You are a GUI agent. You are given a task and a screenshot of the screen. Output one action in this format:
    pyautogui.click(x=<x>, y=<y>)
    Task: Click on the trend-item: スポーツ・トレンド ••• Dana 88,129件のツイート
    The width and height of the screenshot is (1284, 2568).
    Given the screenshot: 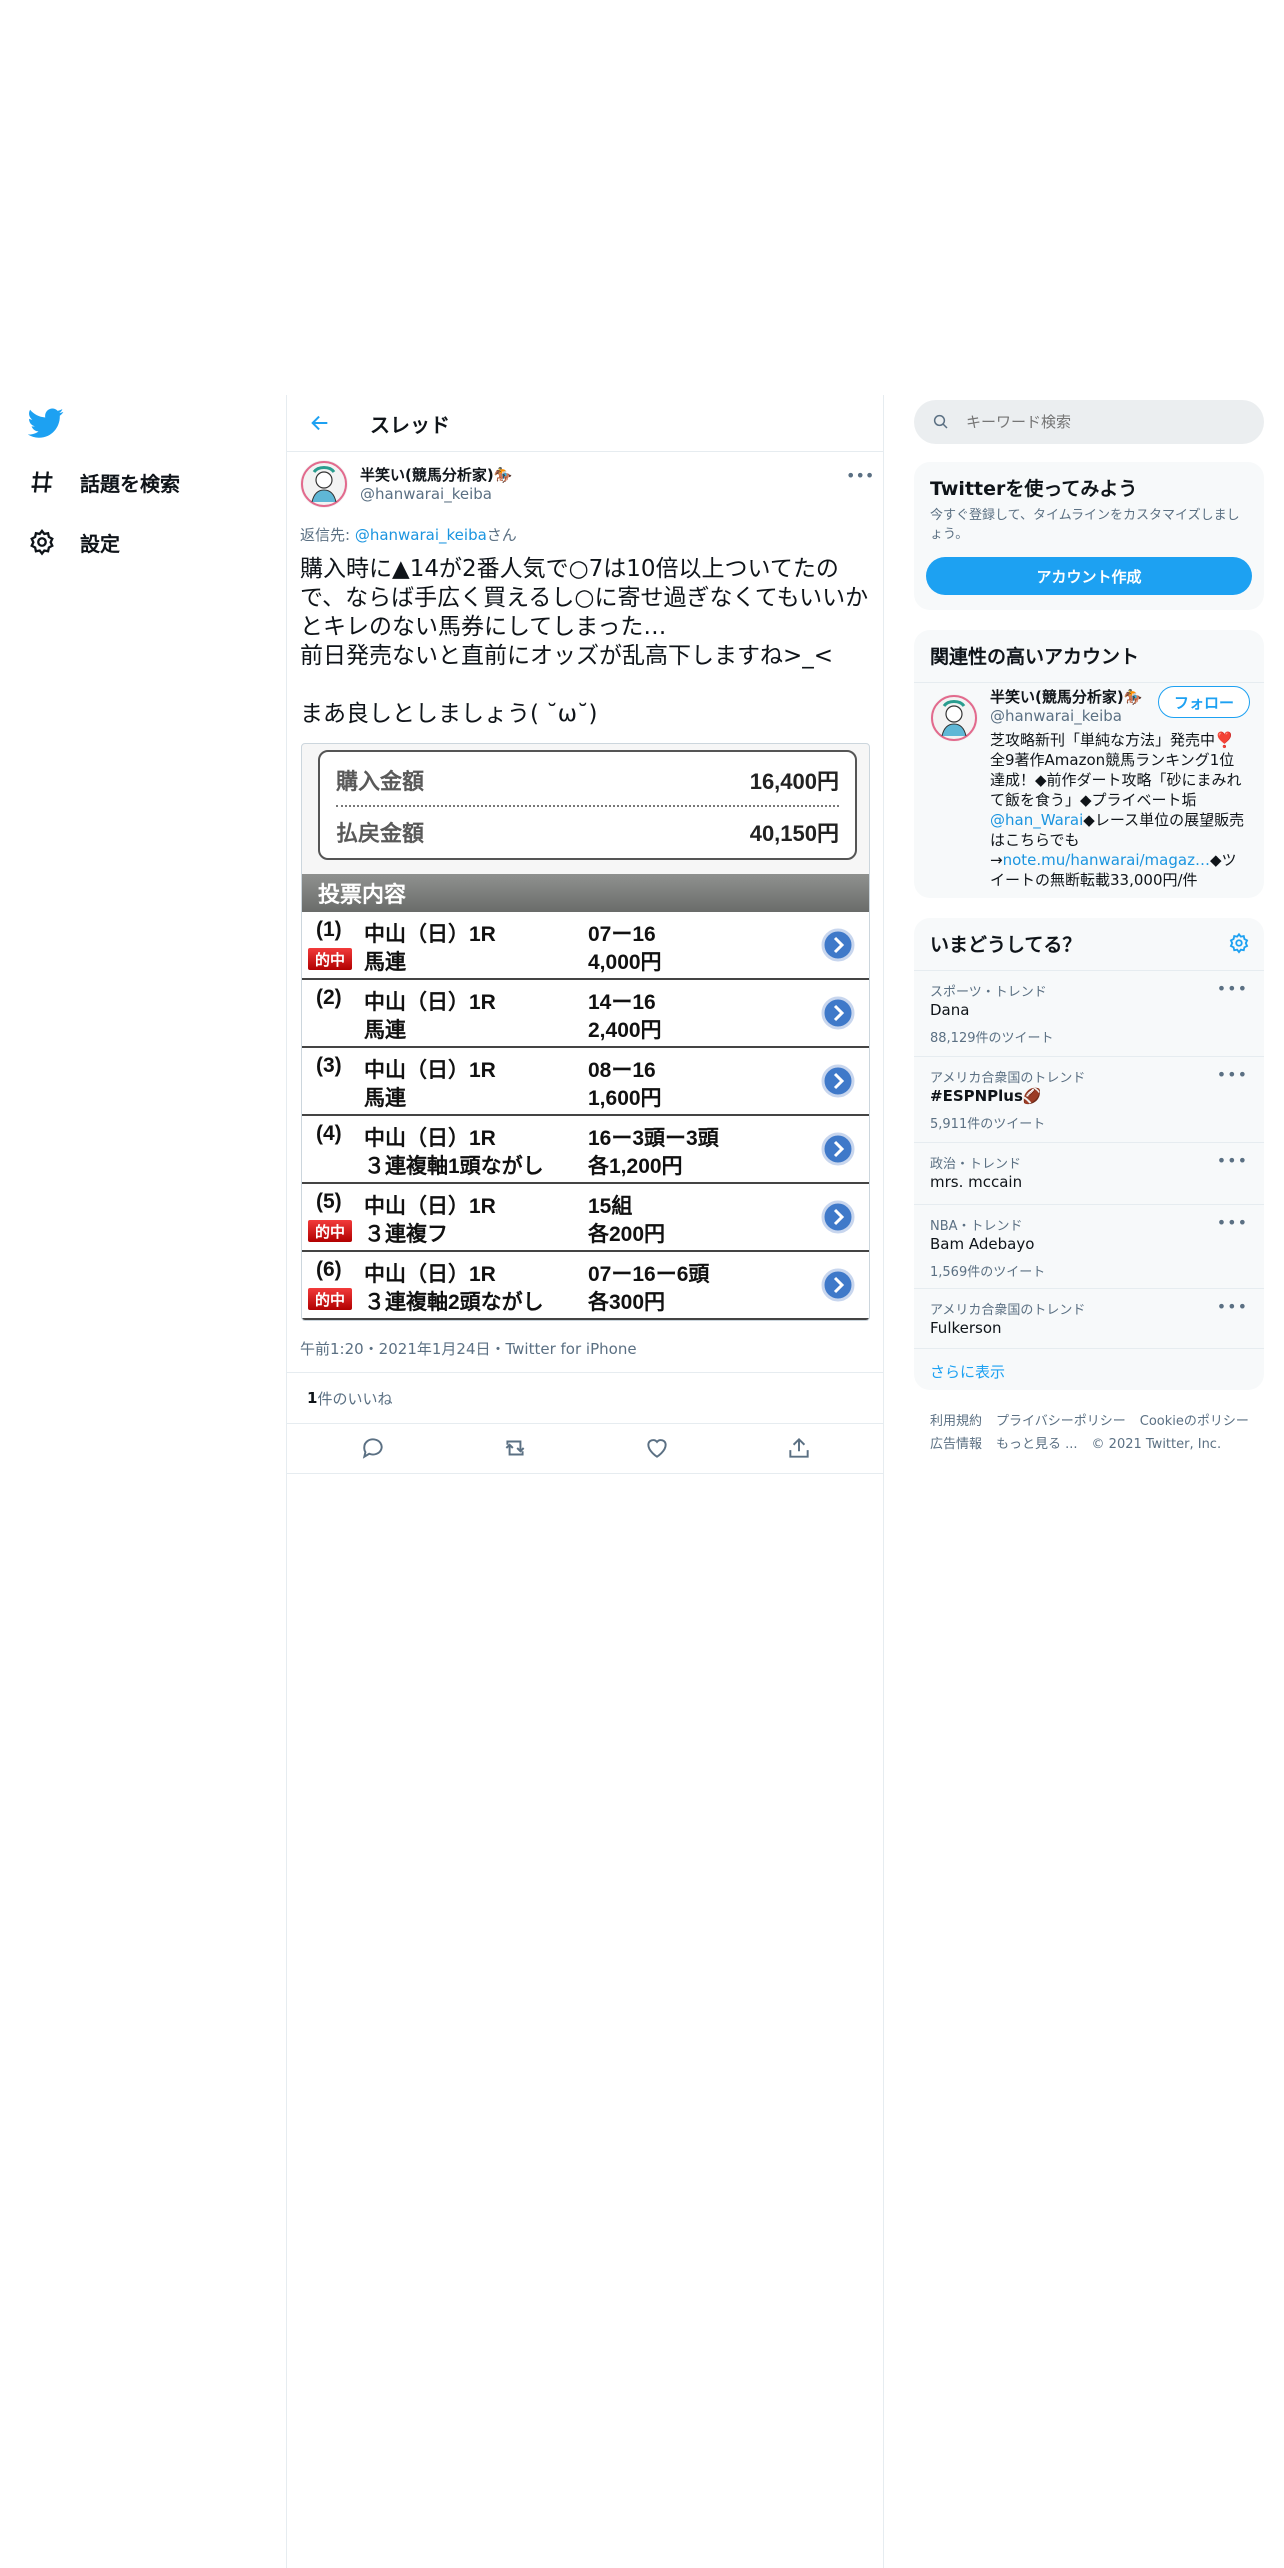 What is the action you would take?
    pyautogui.click(x=1089, y=1013)
    